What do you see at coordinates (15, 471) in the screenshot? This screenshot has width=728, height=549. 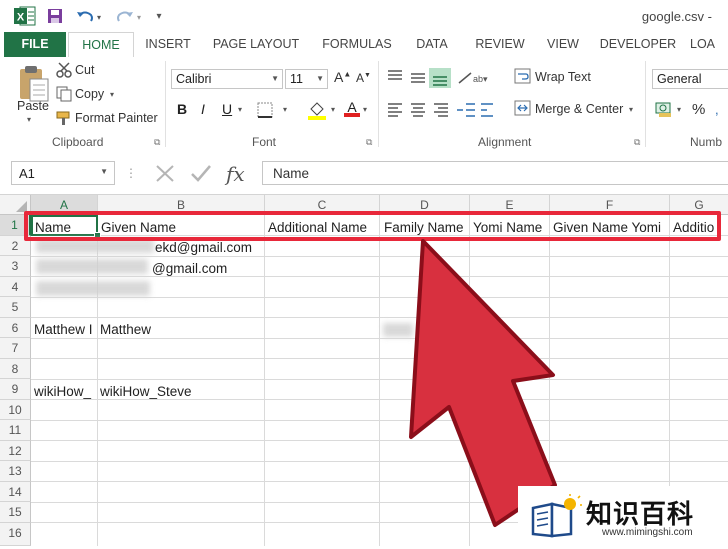 I see `row-header: 13` at bounding box center [15, 471].